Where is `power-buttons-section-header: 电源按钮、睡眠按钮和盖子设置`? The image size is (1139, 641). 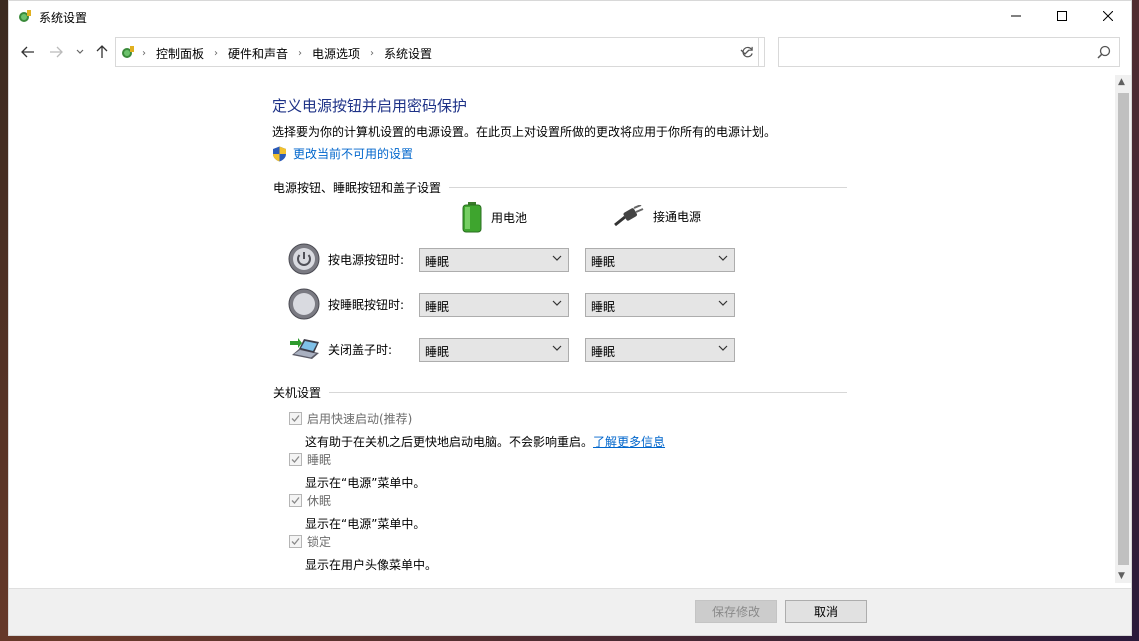 power-buttons-section-header: 电源按钮、睡眠按钮和盖子设置 is located at coordinates (560, 187).